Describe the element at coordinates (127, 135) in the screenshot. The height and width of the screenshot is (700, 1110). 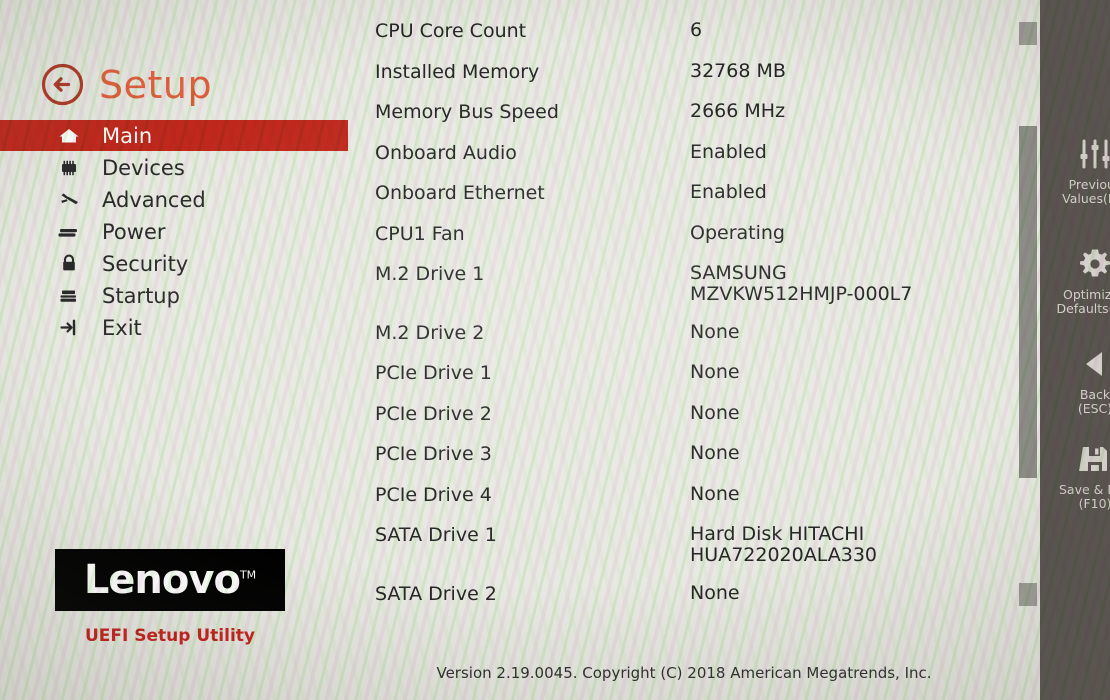
I see `sidebar-item-label: Main` at that location.